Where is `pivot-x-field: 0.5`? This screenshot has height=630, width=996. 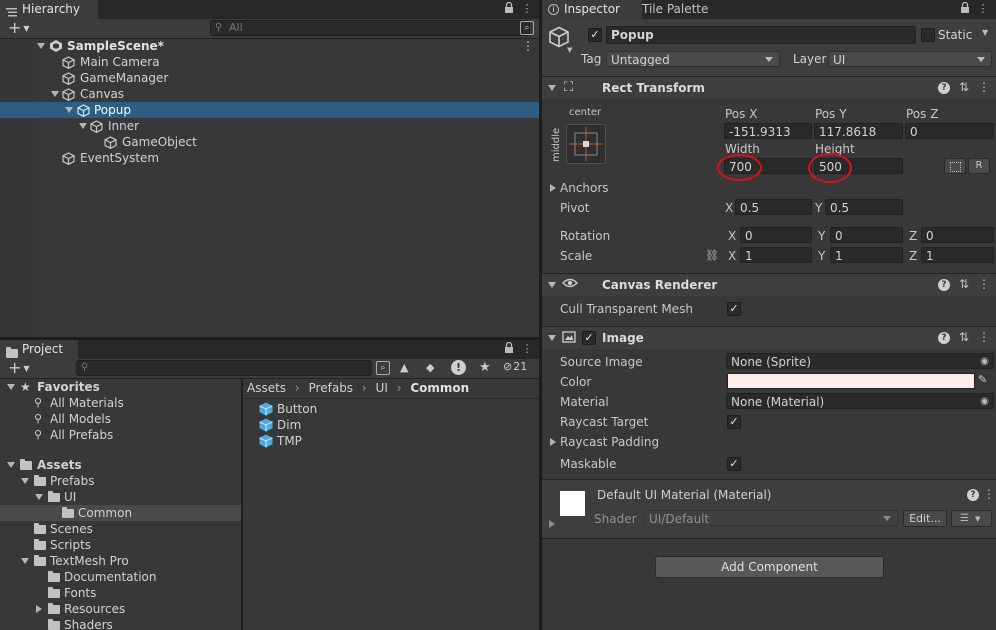
pivot-x-field: 0.5 is located at coordinates (773, 207).